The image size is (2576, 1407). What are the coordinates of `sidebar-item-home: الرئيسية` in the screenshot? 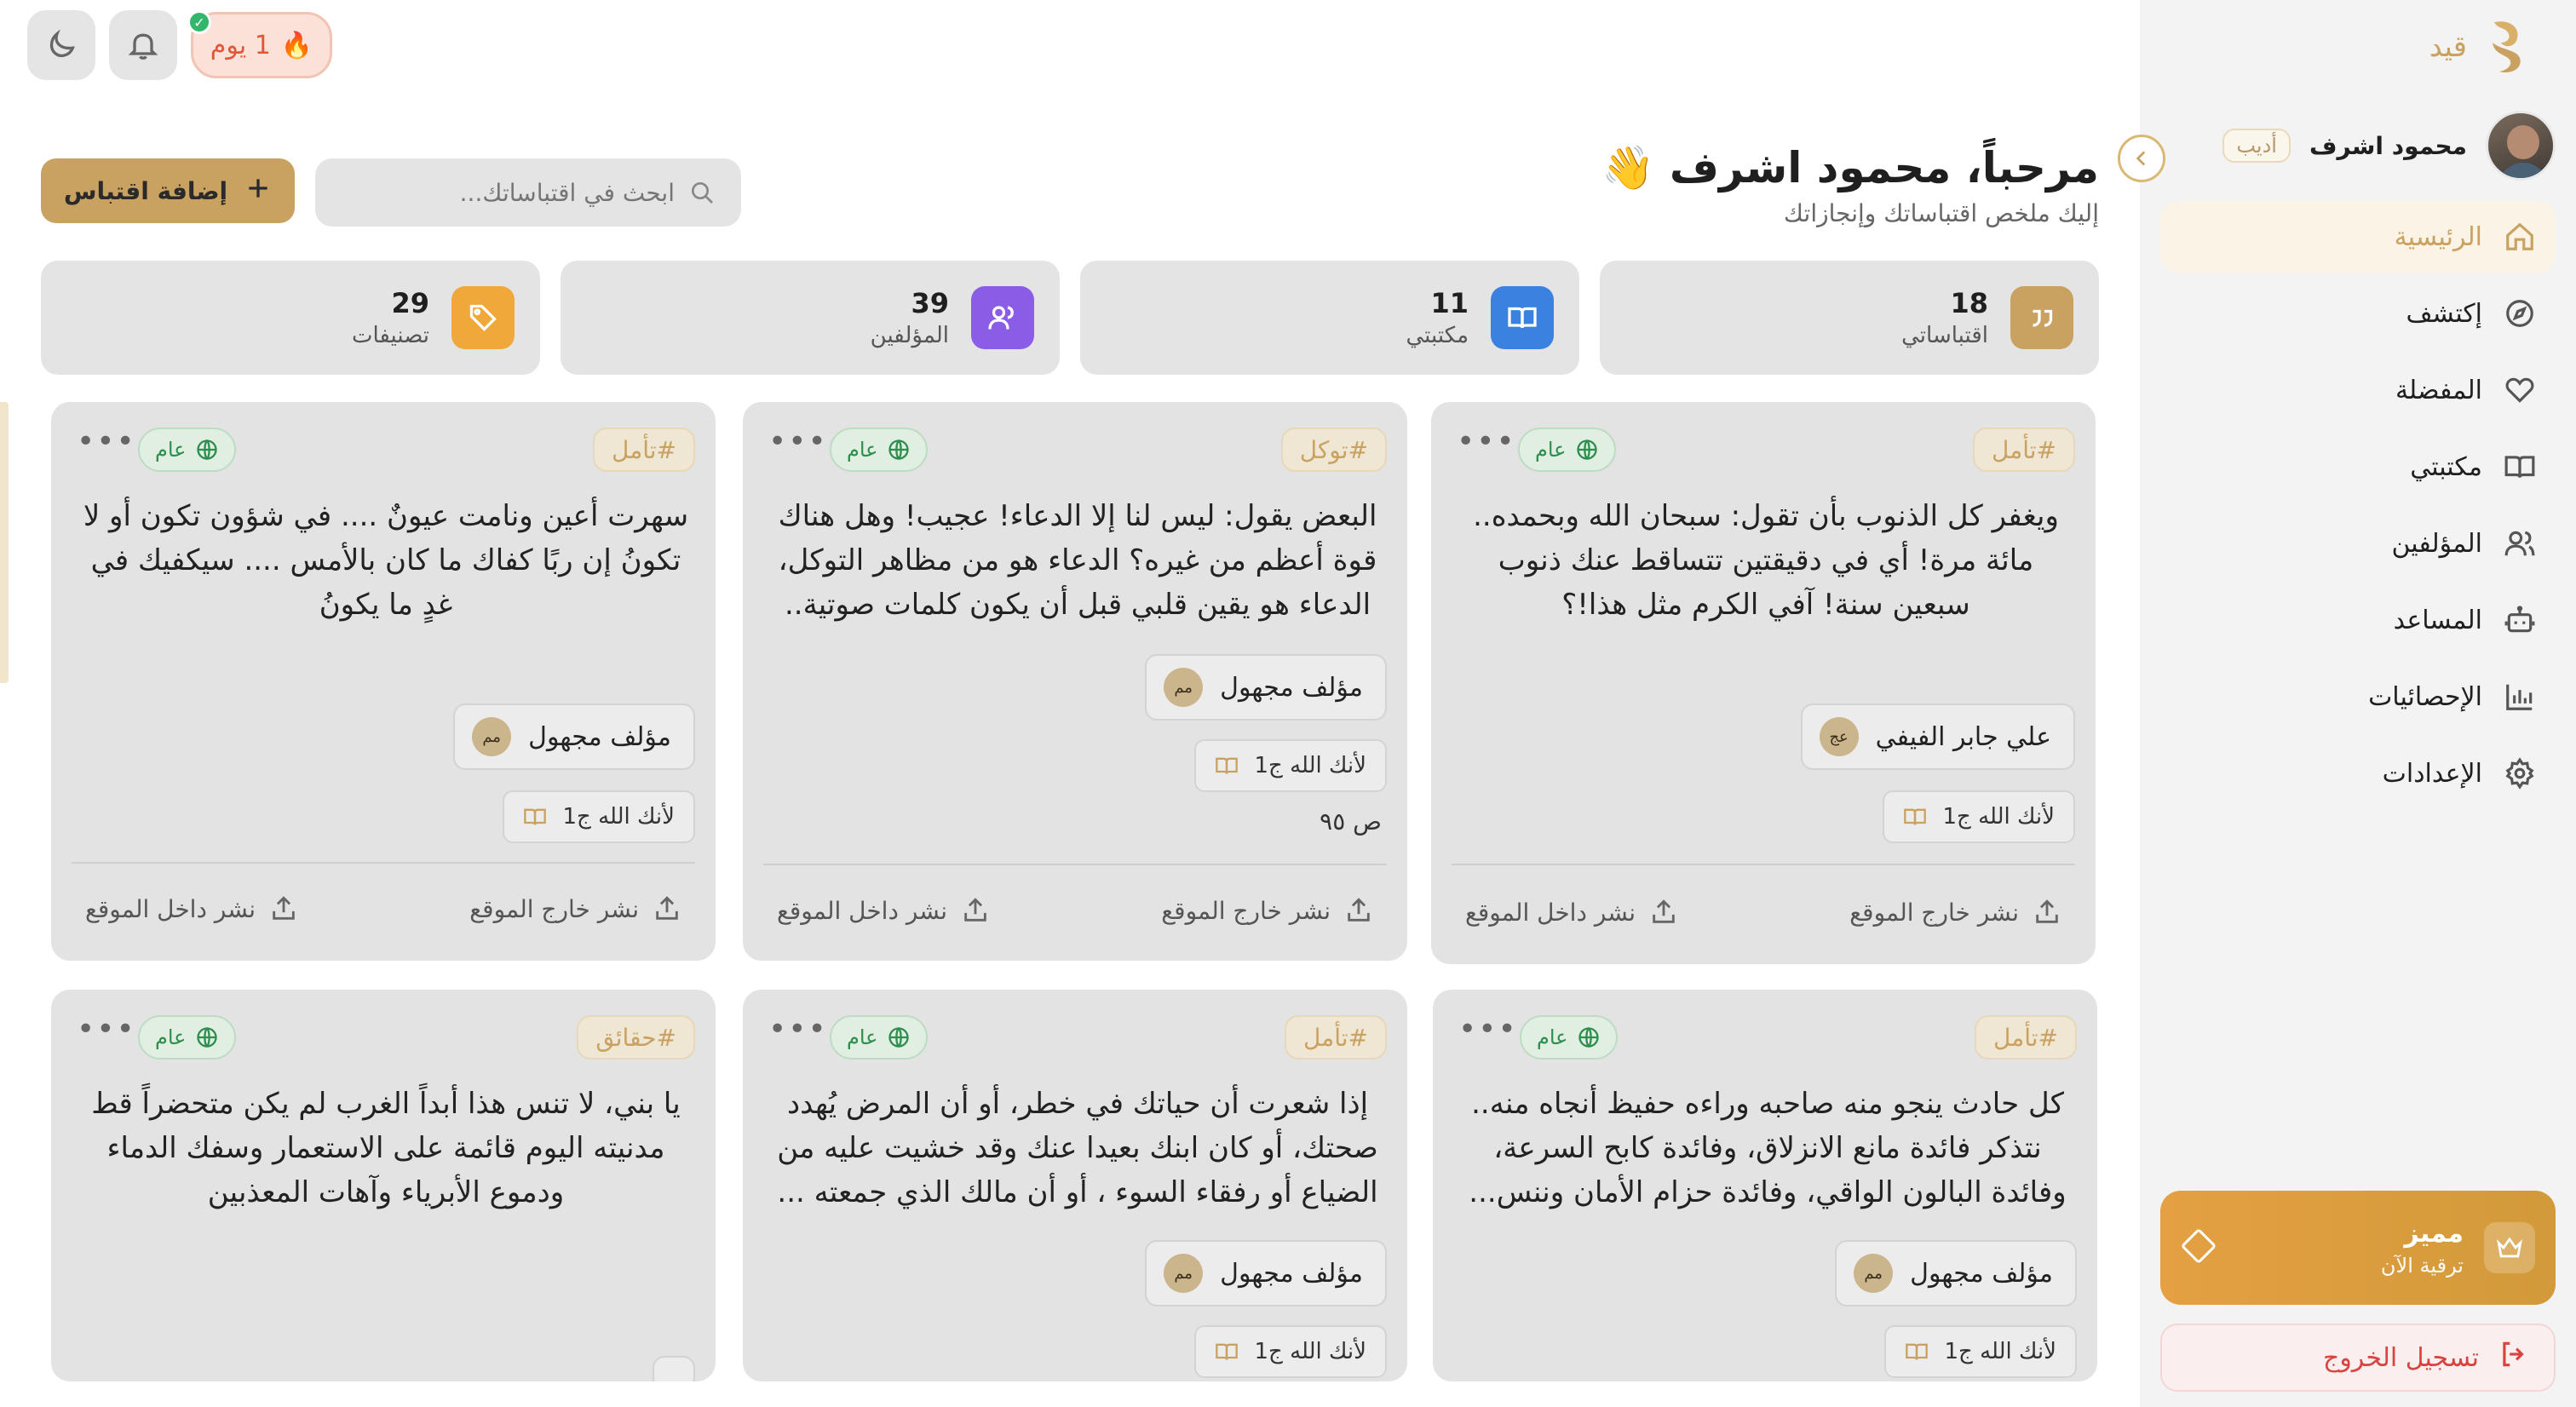 It's located at (2358, 237).